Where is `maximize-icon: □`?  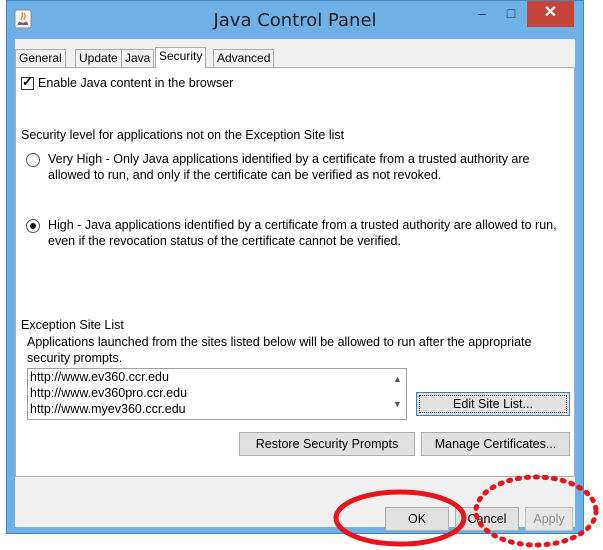 maximize-icon: □ is located at coordinates (511, 13).